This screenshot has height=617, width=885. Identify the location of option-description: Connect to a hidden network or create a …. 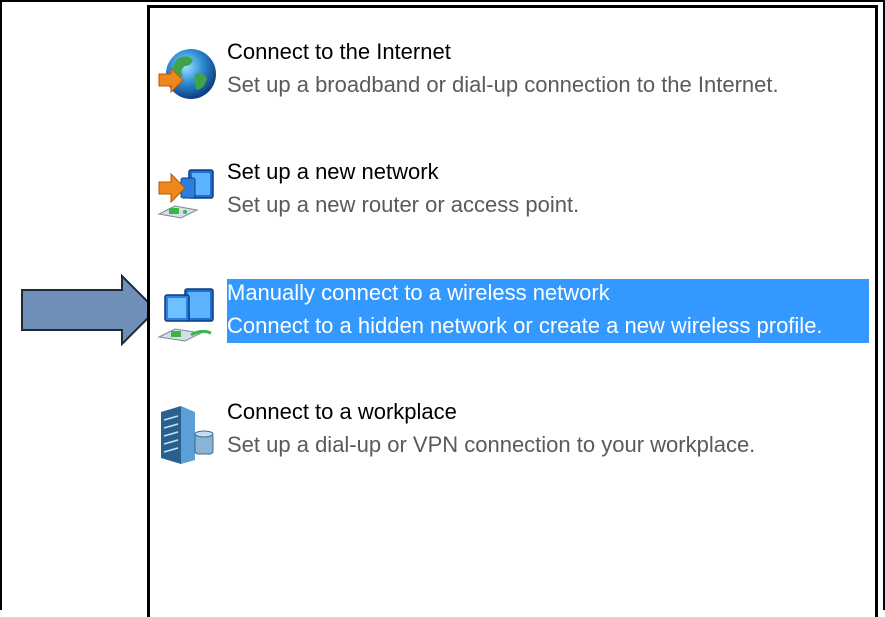
(525, 325).